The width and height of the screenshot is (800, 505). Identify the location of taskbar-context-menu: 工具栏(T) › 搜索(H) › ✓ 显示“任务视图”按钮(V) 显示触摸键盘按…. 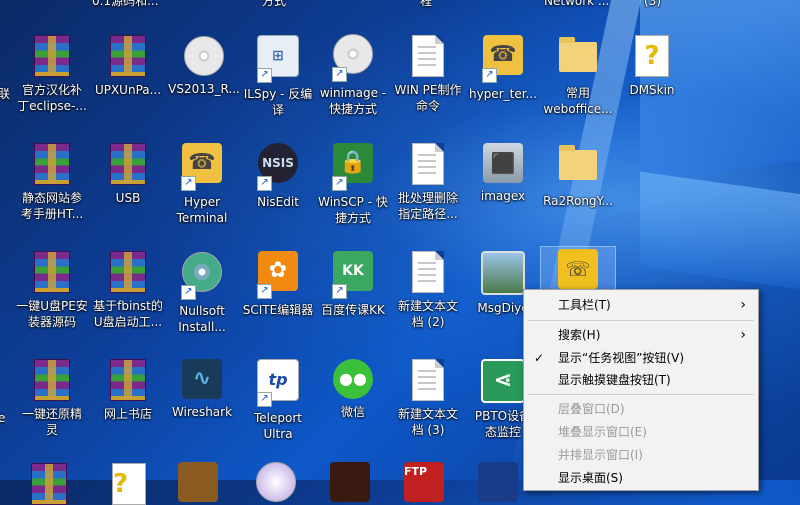
(641, 390).